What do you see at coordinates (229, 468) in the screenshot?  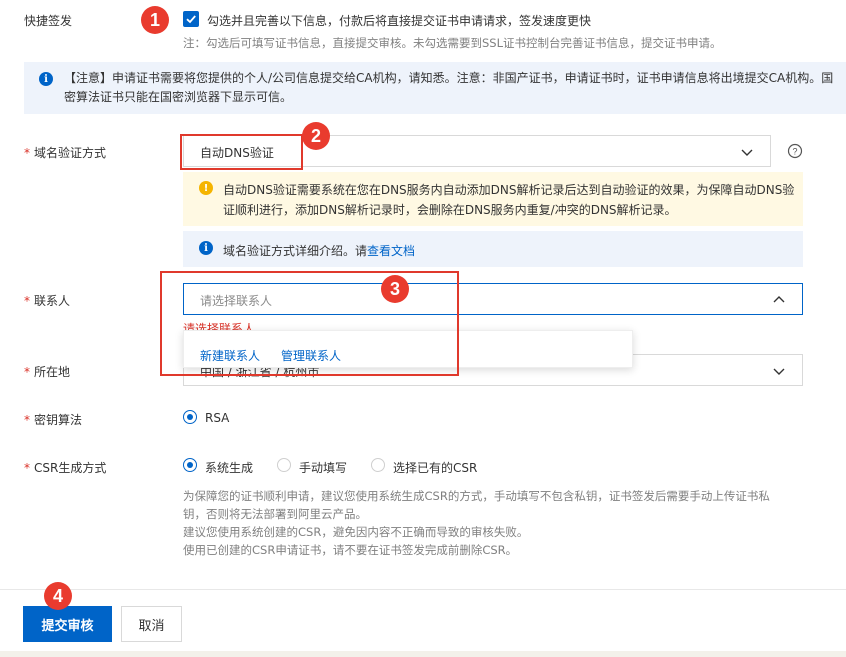 I see `csr-system-label: 系统生成` at bounding box center [229, 468].